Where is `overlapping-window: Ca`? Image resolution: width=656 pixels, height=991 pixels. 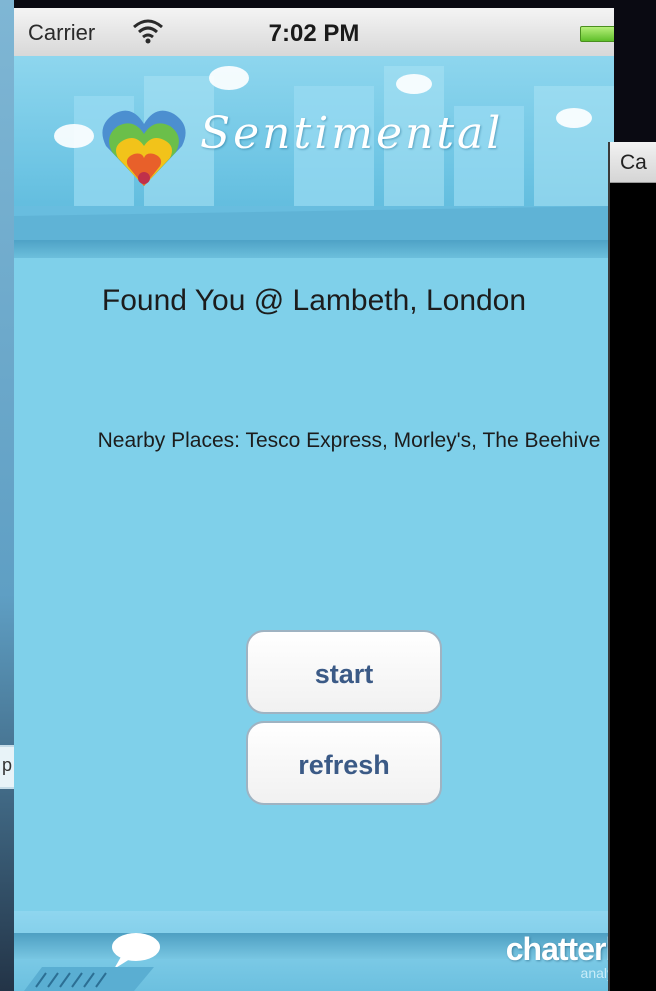
overlapping-window: Ca is located at coordinates (632, 566).